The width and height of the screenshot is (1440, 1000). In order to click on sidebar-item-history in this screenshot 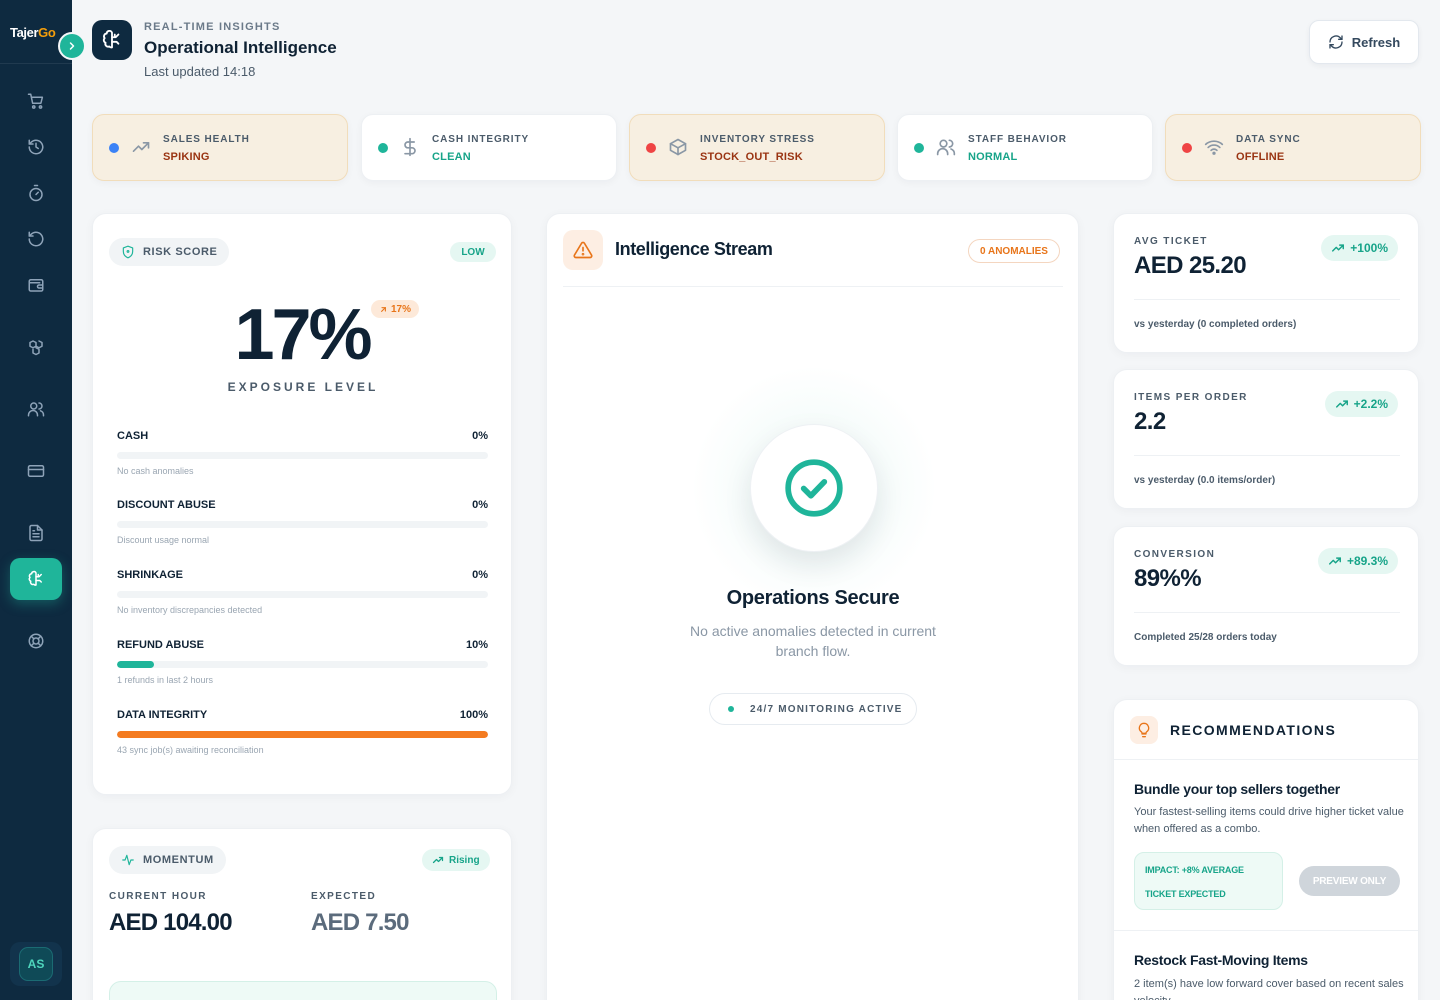, I will do `click(36, 147)`.